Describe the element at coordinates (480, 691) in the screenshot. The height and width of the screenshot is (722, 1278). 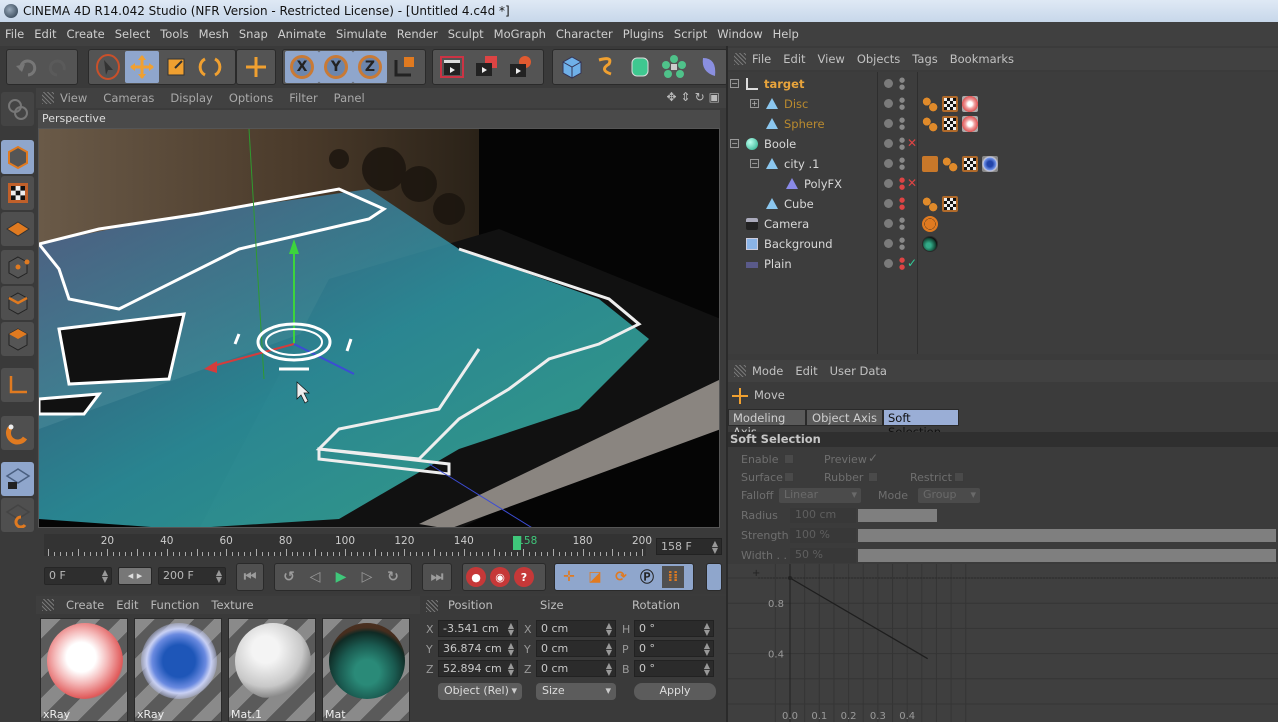
I see `coordinate-mode-dropdown: Object (Rel)` at that location.